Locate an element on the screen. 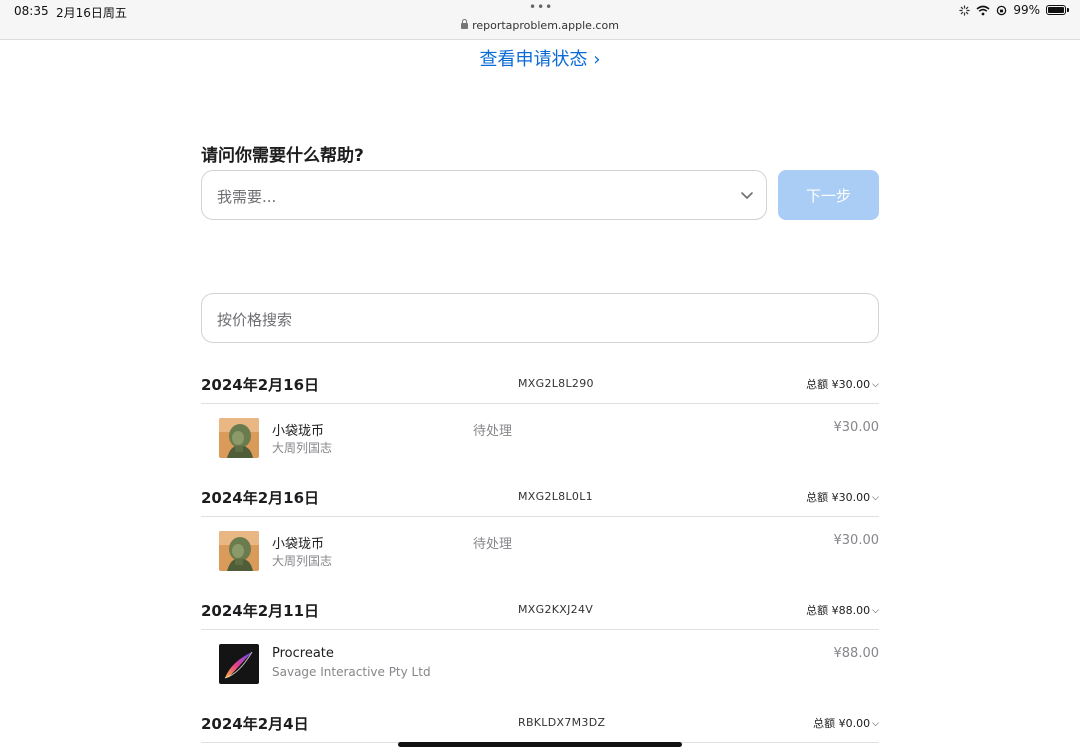 The image size is (1080, 754). status-time: 08:35 is located at coordinates (31, 11).